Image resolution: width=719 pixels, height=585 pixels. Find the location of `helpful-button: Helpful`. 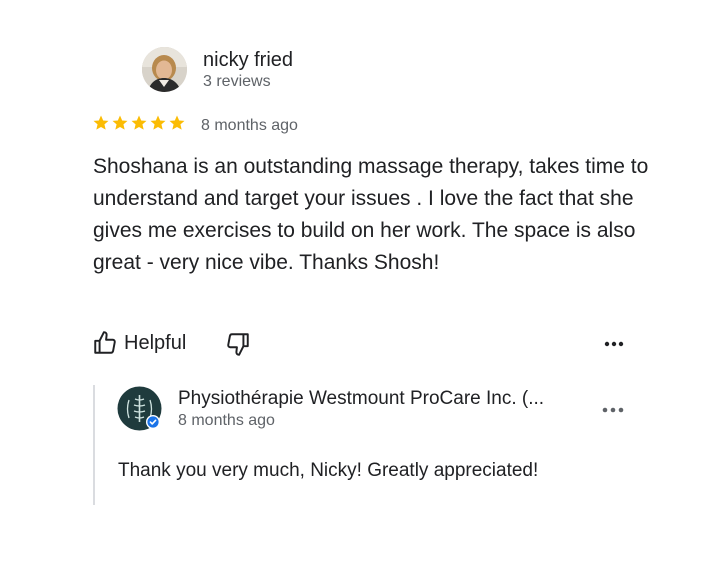

helpful-button: Helpful is located at coordinates (139, 343).